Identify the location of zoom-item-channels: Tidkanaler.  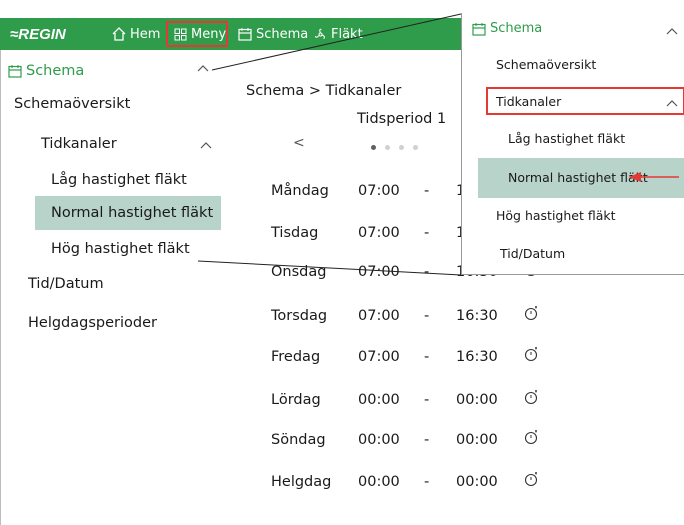
(528, 101).